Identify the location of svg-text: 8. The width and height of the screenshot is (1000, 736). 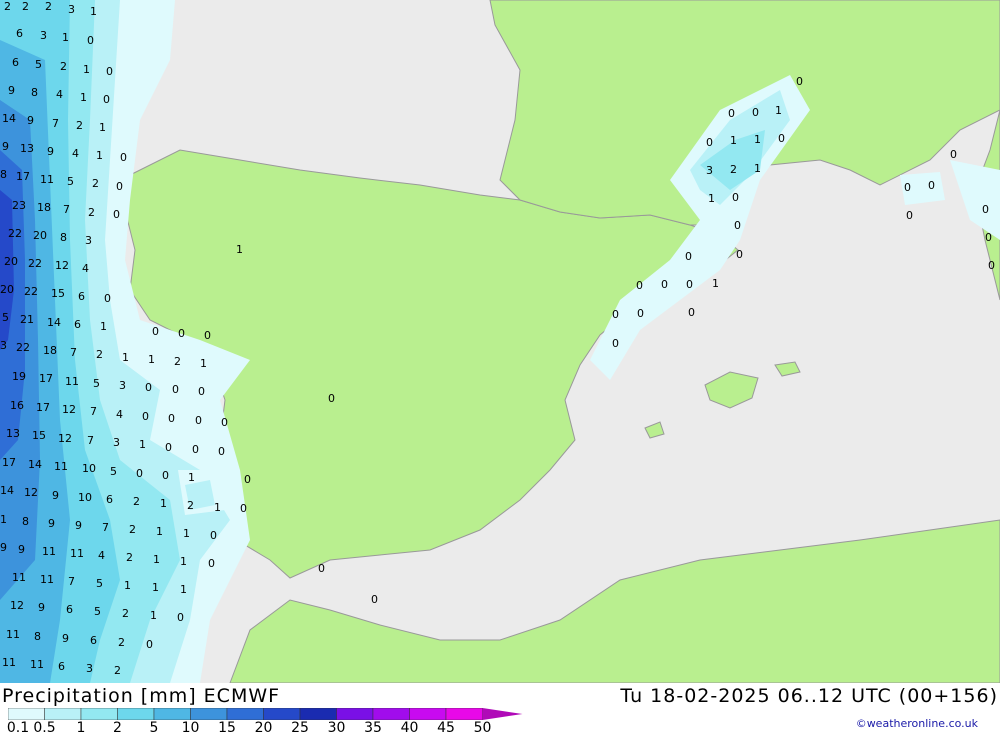
(34, 92).